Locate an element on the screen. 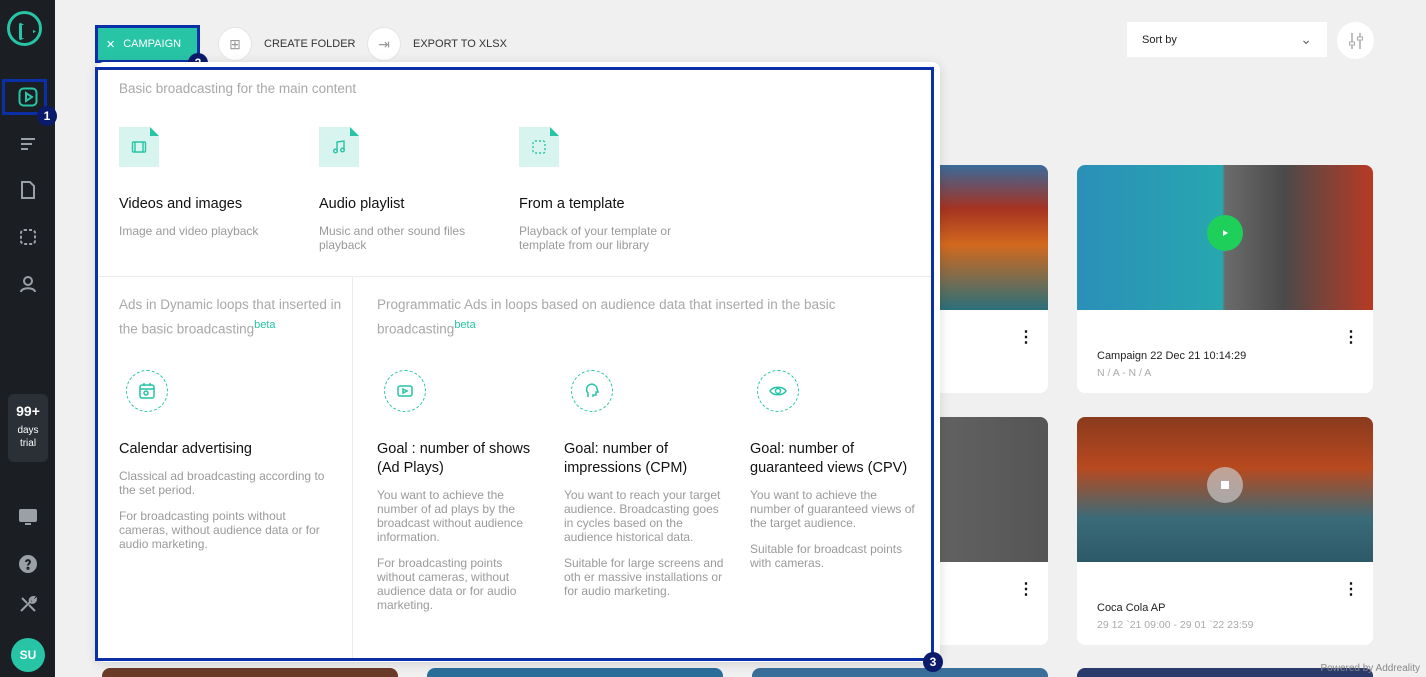 The height and width of the screenshot is (677, 1426). create-folder-button: ⊞ CREATE FOLDER is located at coordinates (286, 44).